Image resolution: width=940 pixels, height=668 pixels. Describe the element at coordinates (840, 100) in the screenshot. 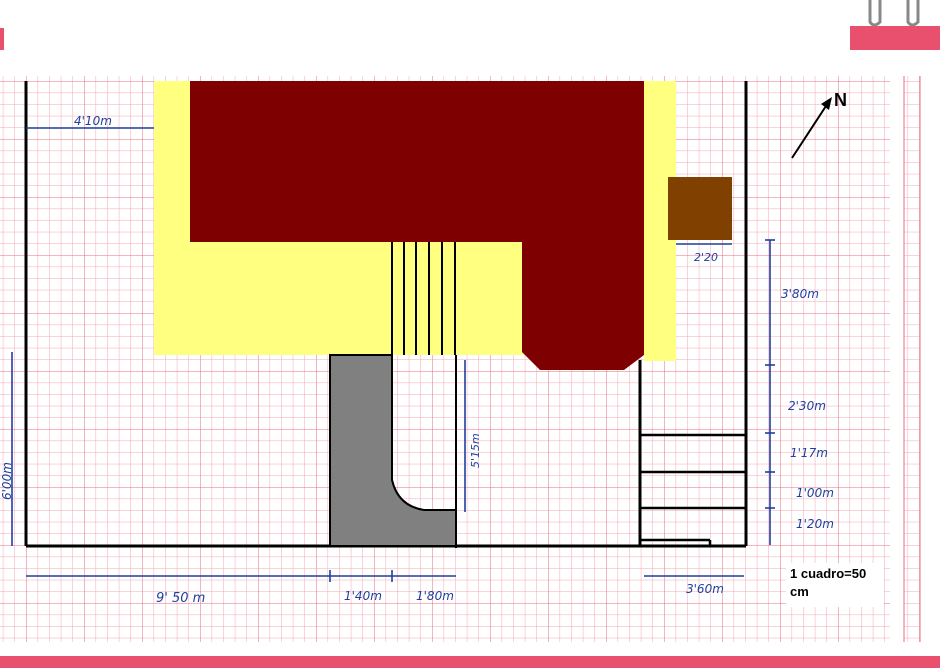

I see `north-label: N` at that location.